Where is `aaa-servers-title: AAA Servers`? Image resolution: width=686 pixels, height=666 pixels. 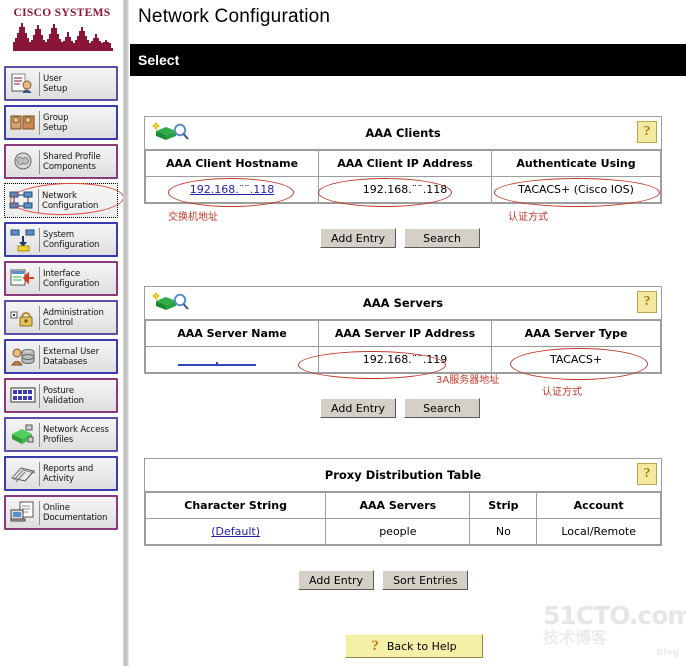 aaa-servers-title: AAA Servers is located at coordinates (403, 303).